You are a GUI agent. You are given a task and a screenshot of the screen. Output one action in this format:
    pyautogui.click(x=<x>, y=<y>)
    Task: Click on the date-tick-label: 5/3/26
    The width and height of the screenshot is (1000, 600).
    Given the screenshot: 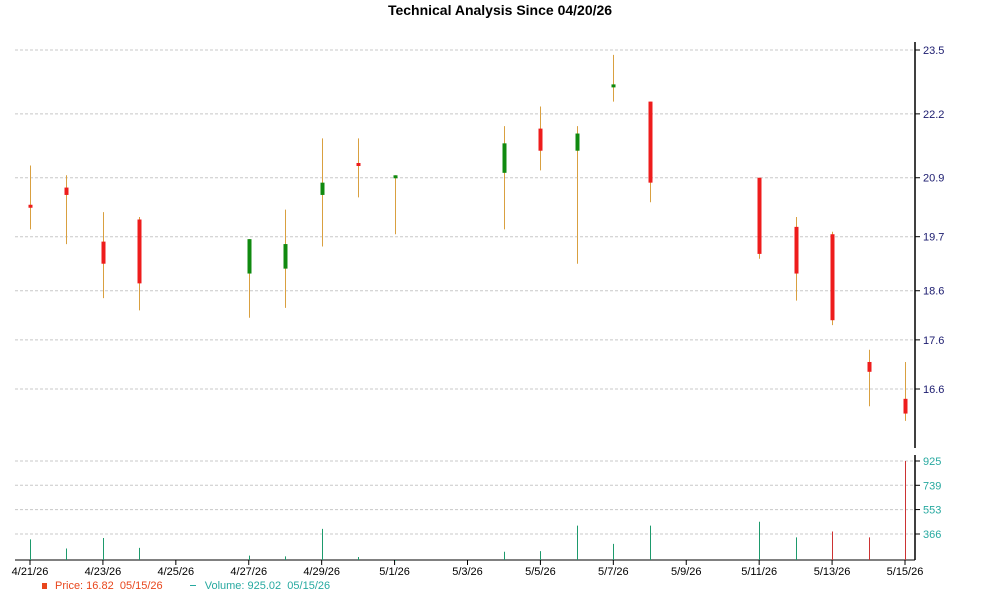 What is the action you would take?
    pyautogui.click(x=467, y=572)
    